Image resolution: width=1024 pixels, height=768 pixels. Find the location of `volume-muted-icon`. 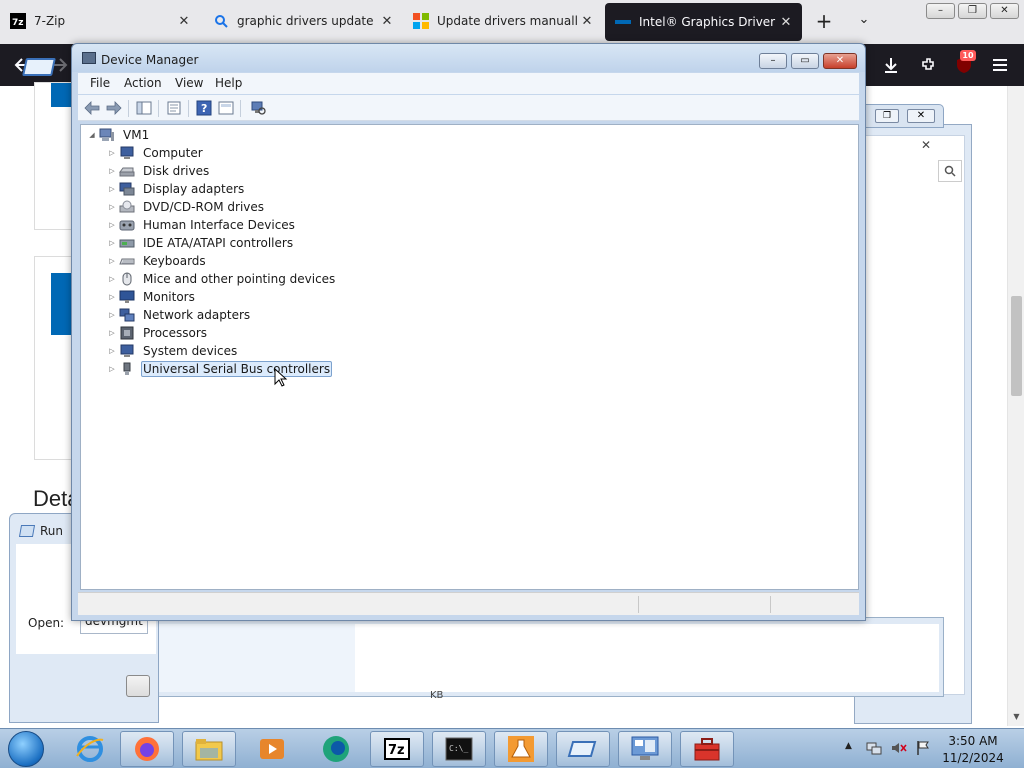

volume-muted-icon is located at coordinates (899, 748).